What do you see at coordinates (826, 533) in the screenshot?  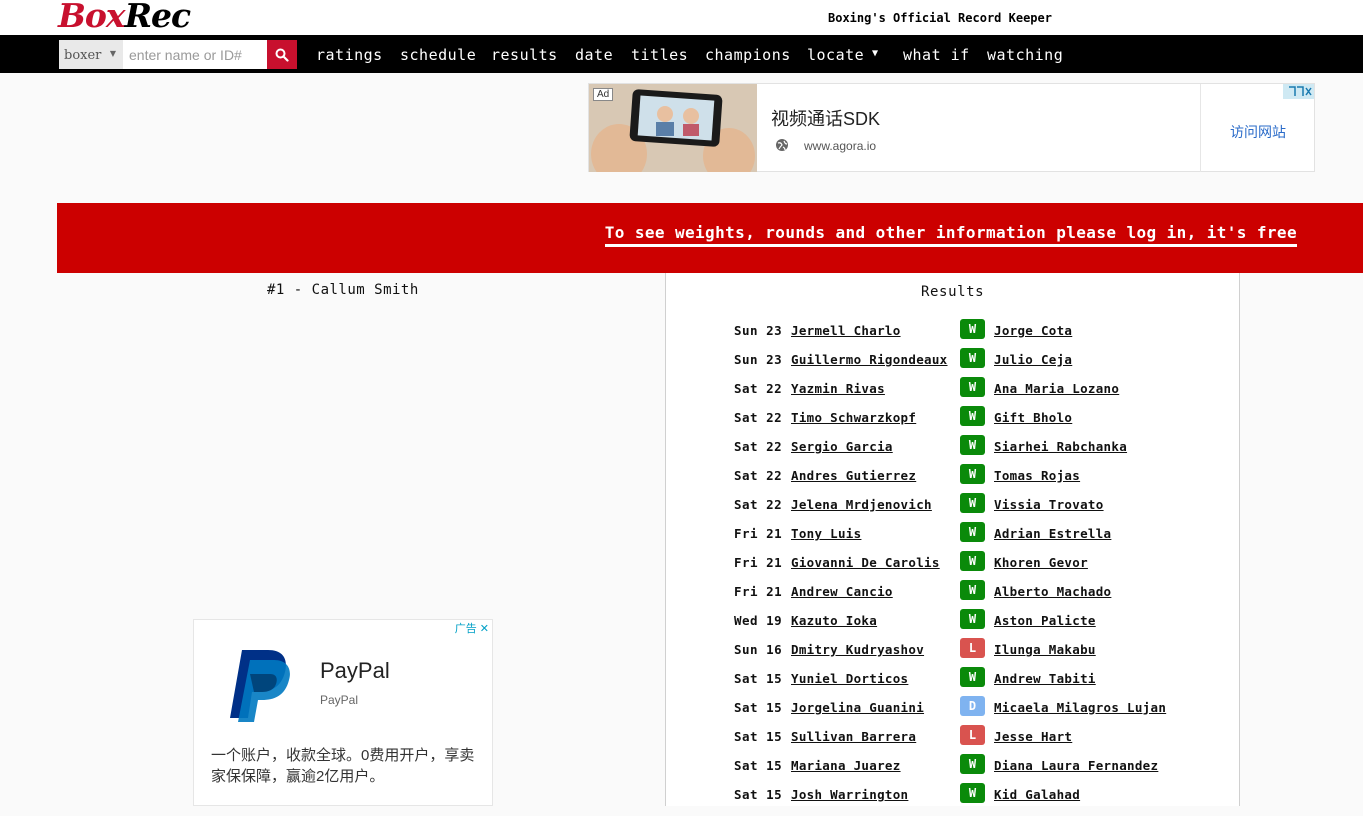 I see `winner-link: Tony Luis` at bounding box center [826, 533].